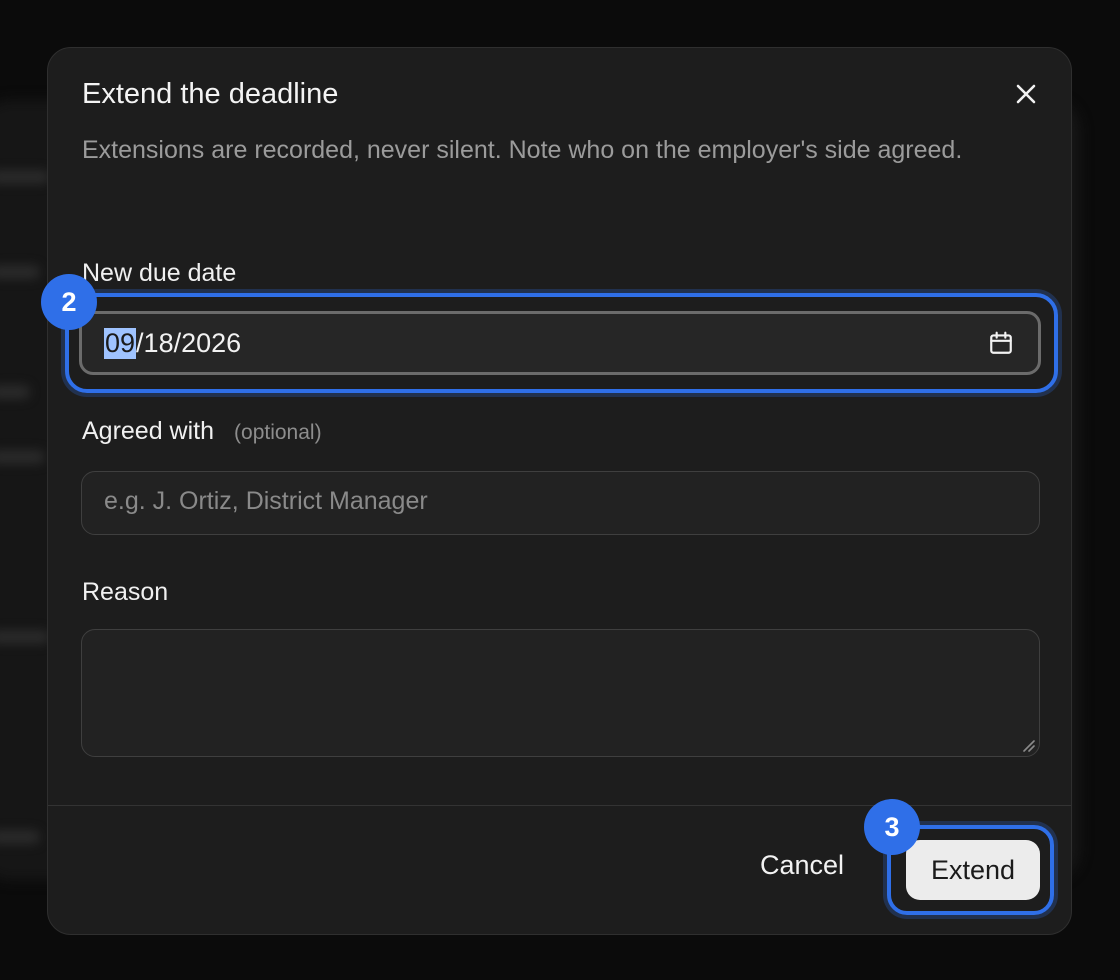 The width and height of the screenshot is (1120, 980). What do you see at coordinates (125, 592) in the screenshot?
I see `reason-label: Reason` at bounding box center [125, 592].